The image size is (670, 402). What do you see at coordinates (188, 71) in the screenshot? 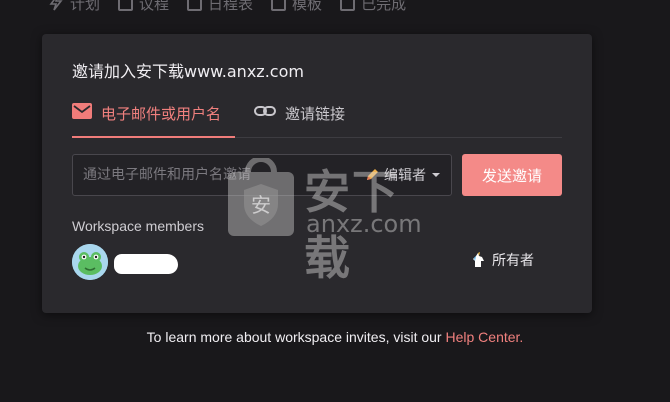
I see `modal-title: 邀请加入安下载www.anxz.com` at bounding box center [188, 71].